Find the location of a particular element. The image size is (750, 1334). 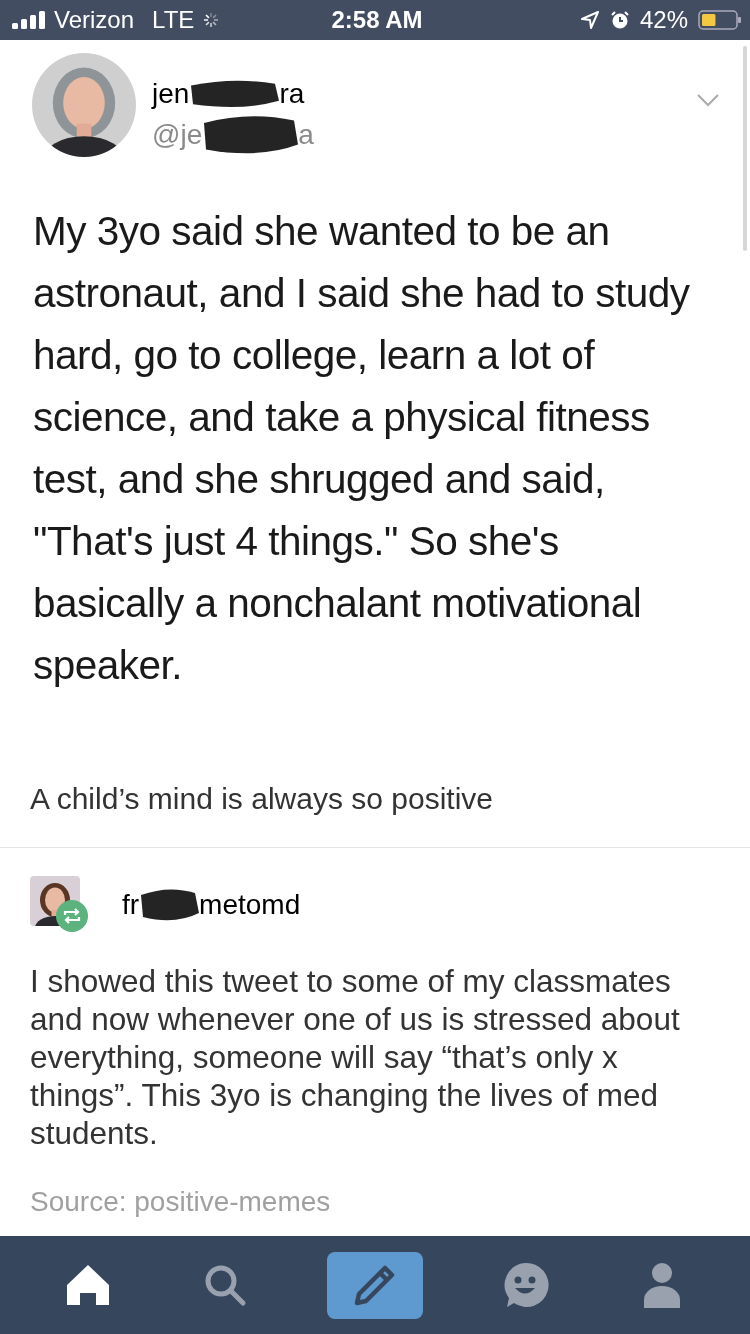

chevron-down-icon is located at coordinates (708, 100).